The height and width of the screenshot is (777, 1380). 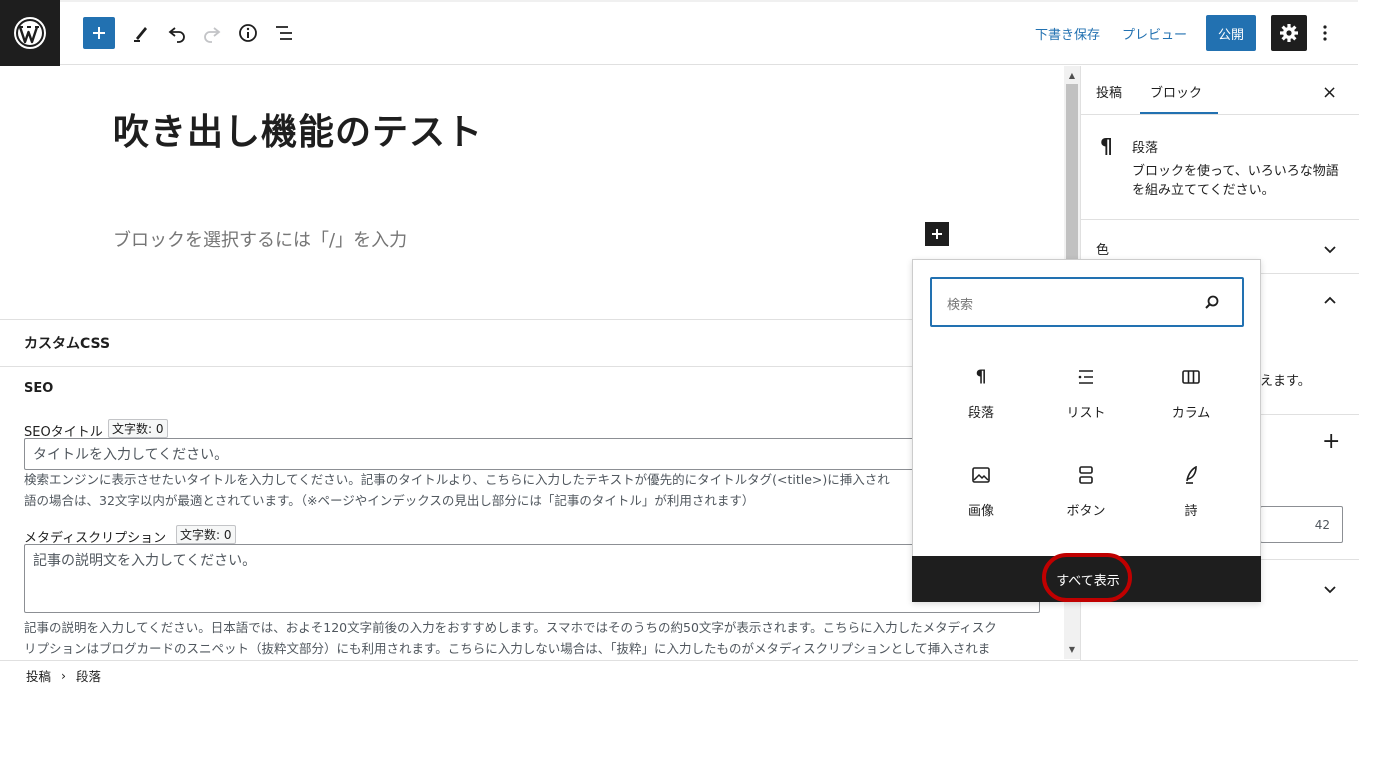 What do you see at coordinates (260, 239) in the screenshot?
I see `paragraph-block-placeholder: ブロックを選択するには「/」を入力` at bounding box center [260, 239].